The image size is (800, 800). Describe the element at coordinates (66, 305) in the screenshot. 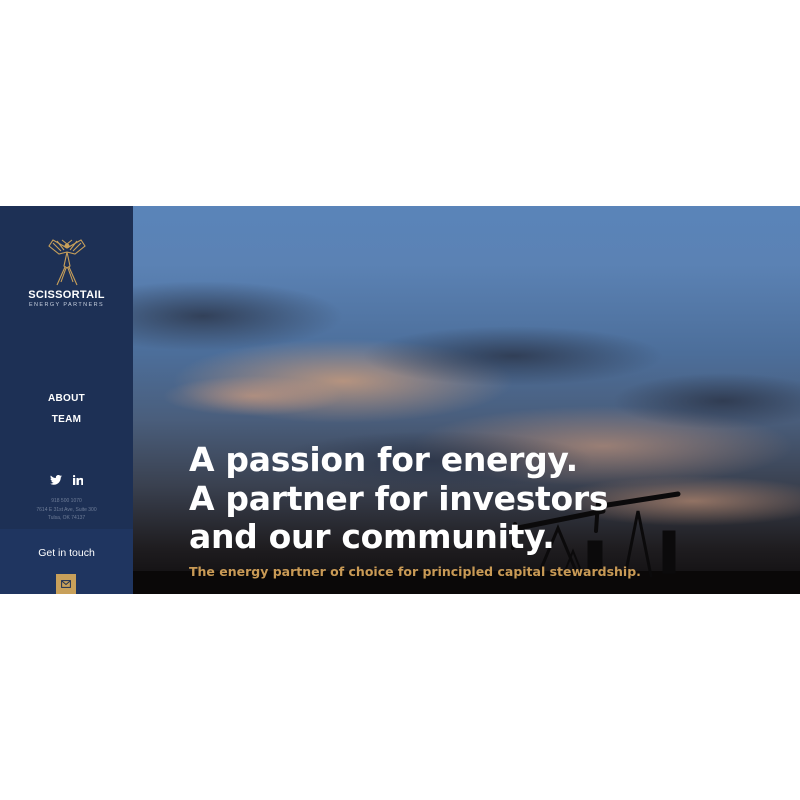

I see `brand-subtitle: ENERGY PARTNERS` at that location.